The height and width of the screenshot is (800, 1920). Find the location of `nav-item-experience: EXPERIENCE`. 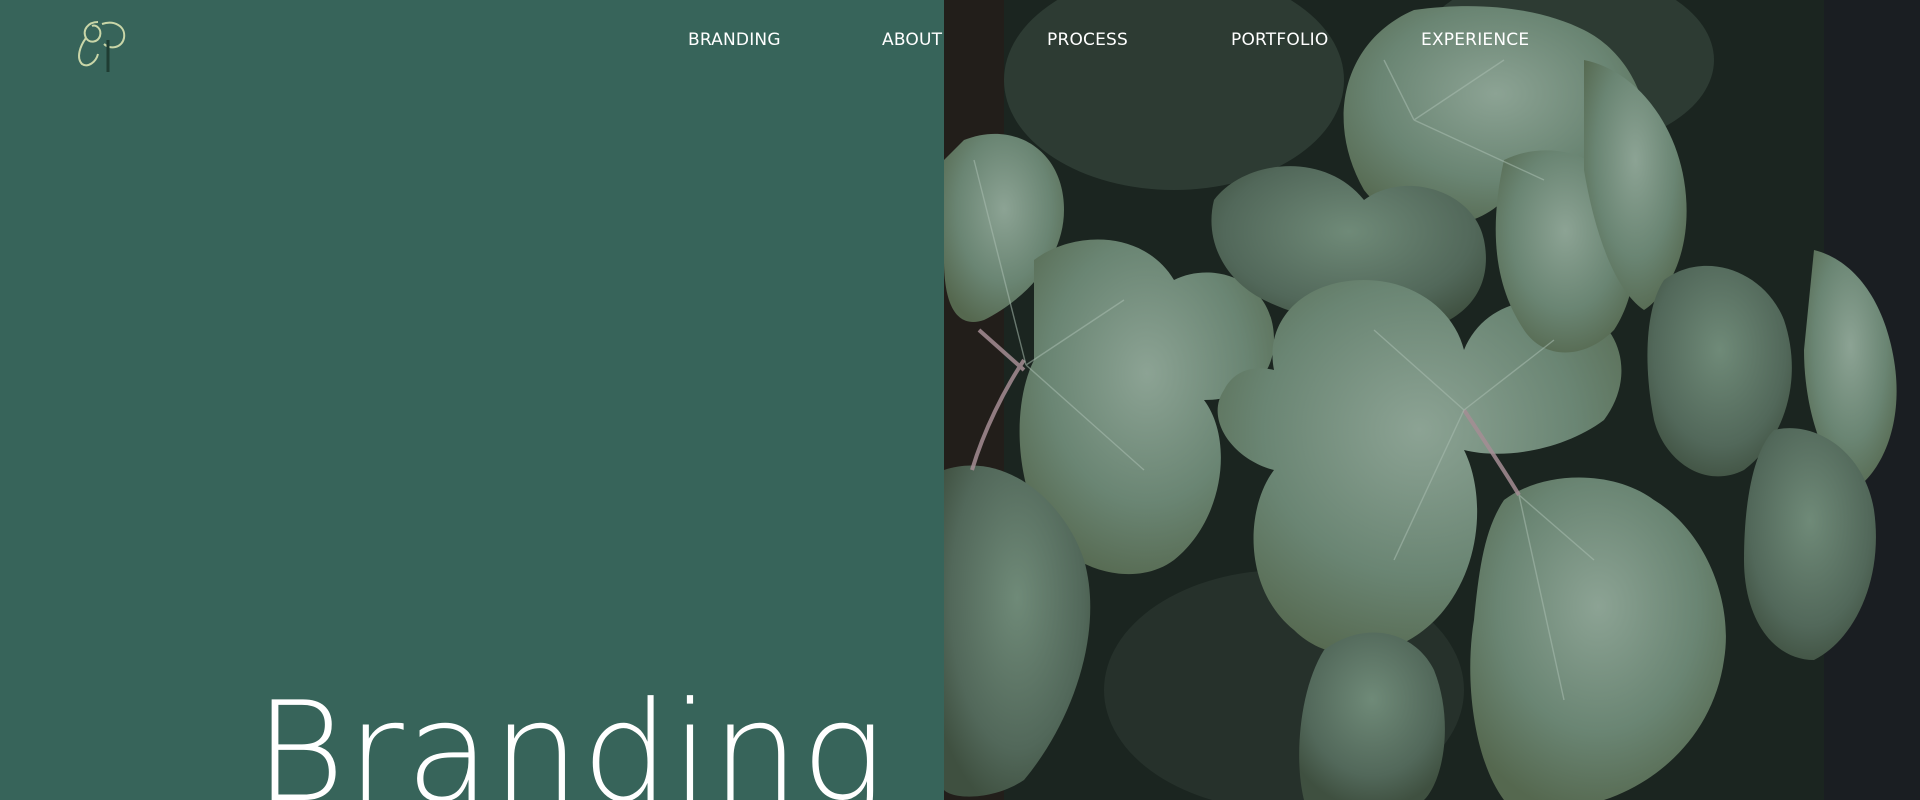

nav-item-experience: EXPERIENCE is located at coordinates (1475, 40).